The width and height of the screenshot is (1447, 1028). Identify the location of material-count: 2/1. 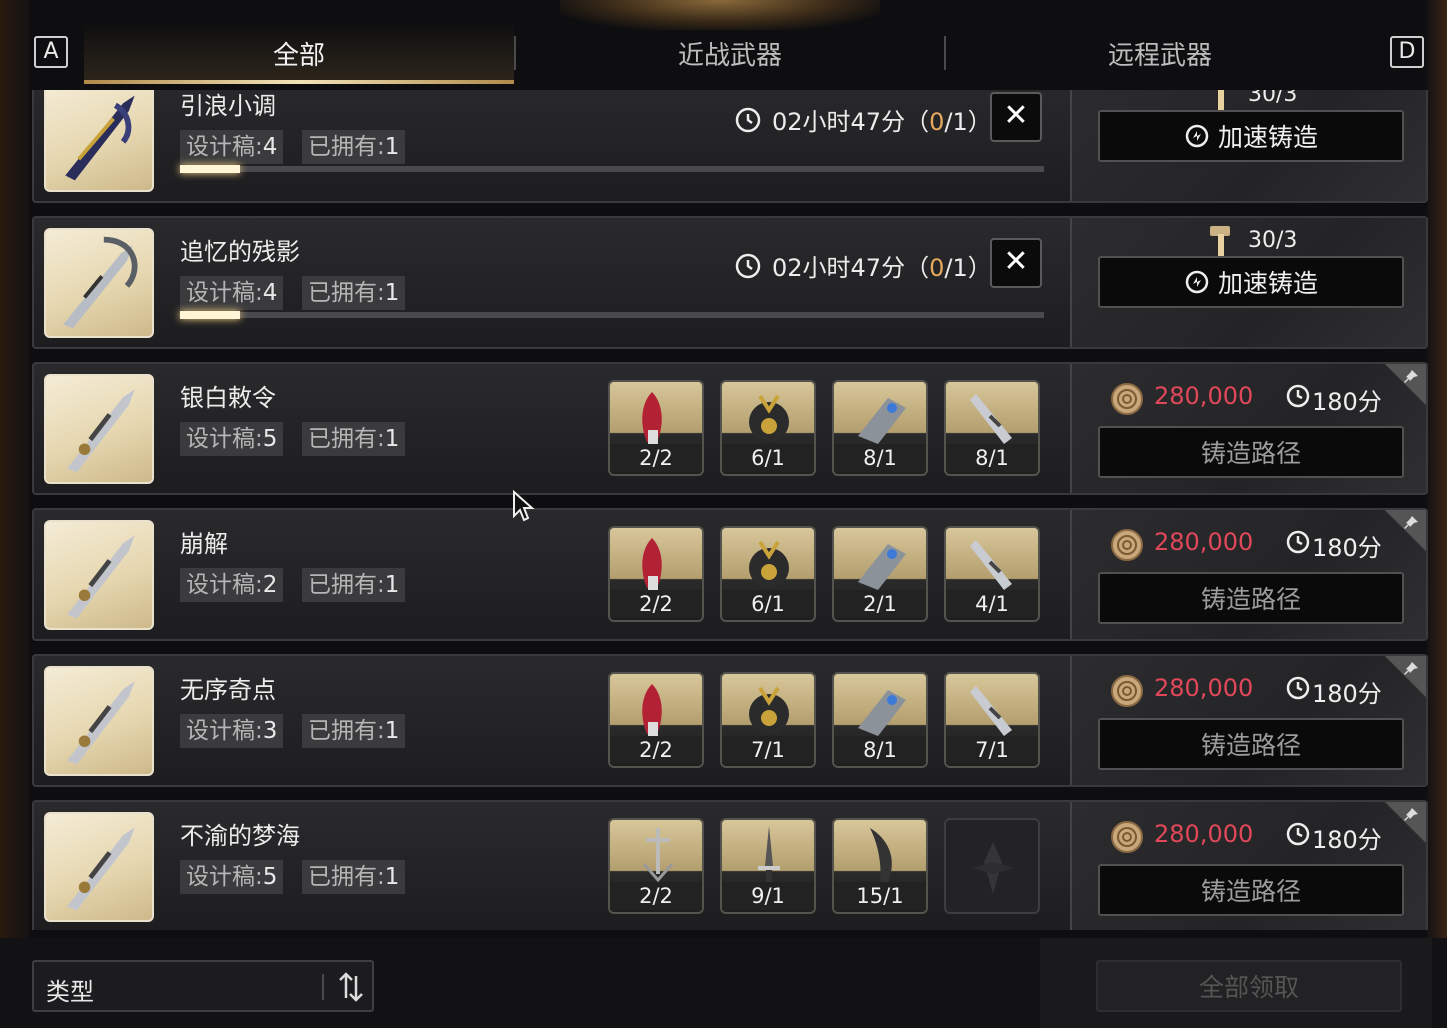
(880, 604).